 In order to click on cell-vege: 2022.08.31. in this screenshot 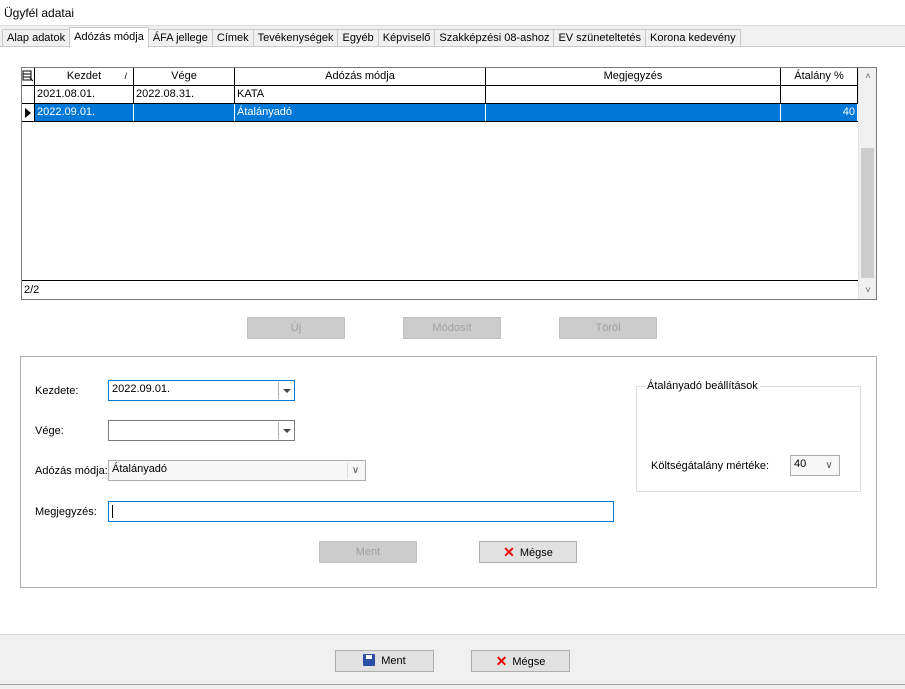, I will do `click(184, 94)`.